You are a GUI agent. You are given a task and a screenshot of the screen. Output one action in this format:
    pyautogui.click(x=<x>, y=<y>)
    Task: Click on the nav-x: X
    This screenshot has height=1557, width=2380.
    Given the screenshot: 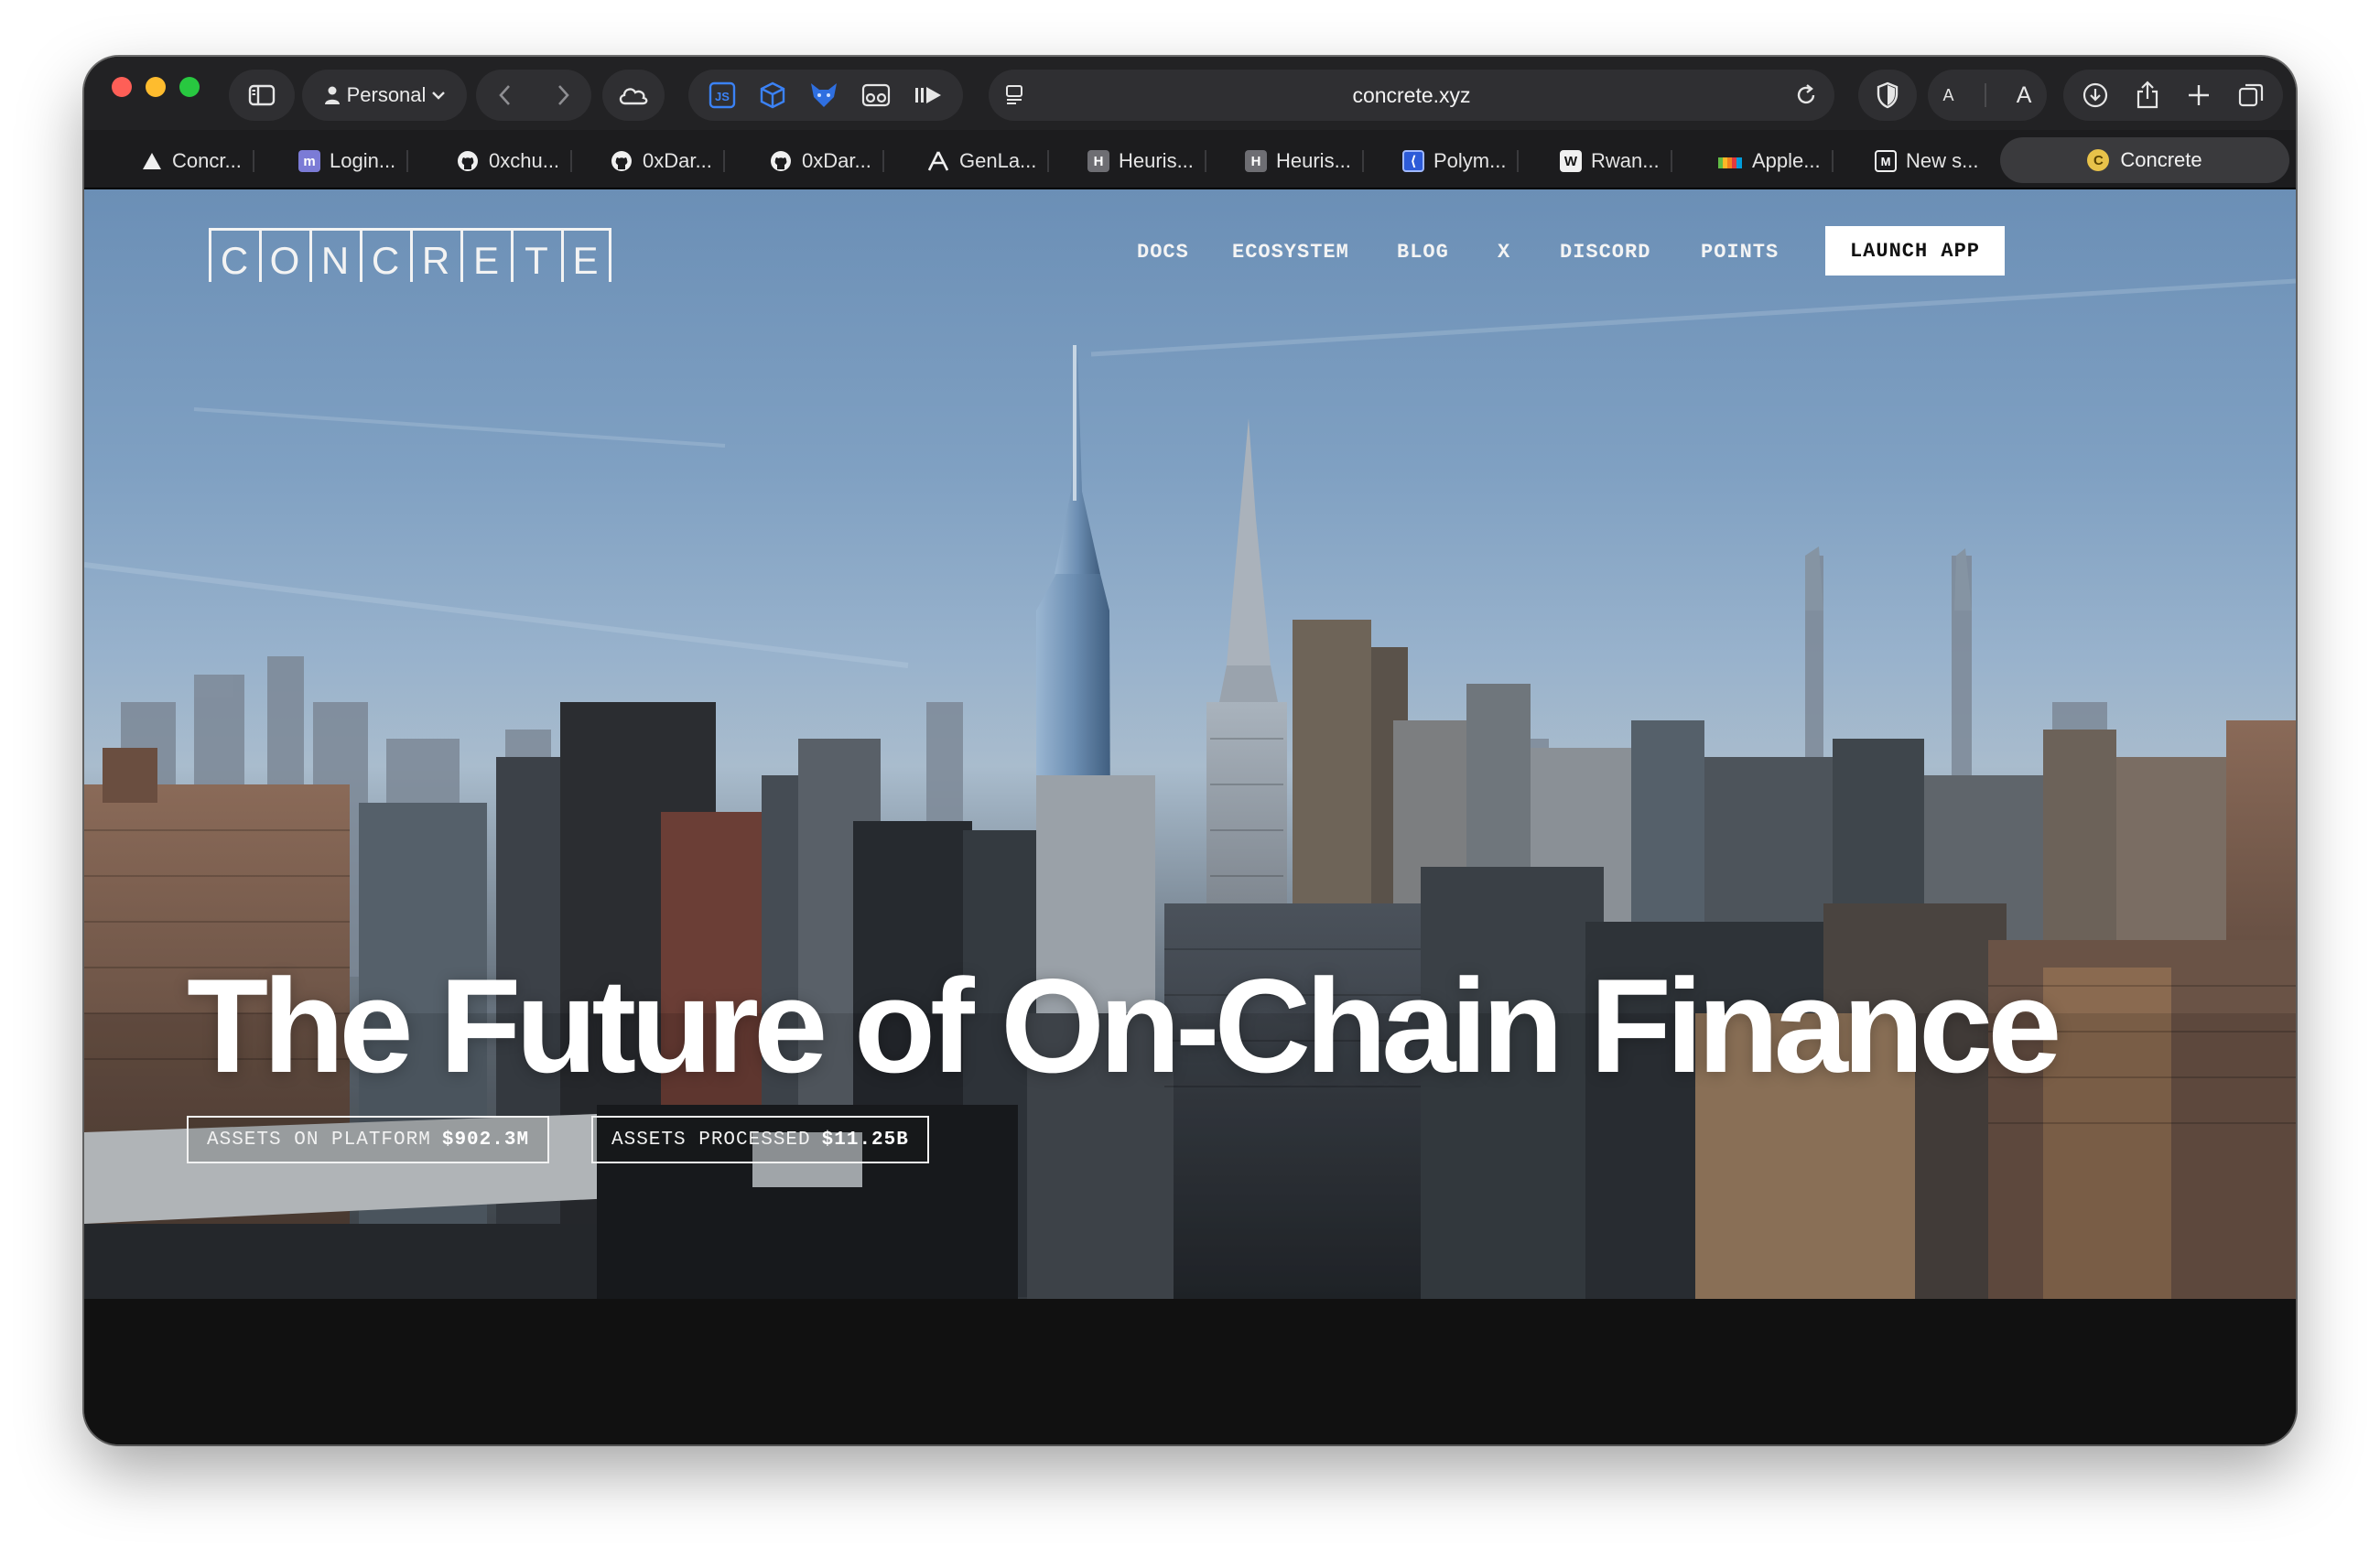 What is the action you would take?
    pyautogui.click(x=1504, y=252)
    